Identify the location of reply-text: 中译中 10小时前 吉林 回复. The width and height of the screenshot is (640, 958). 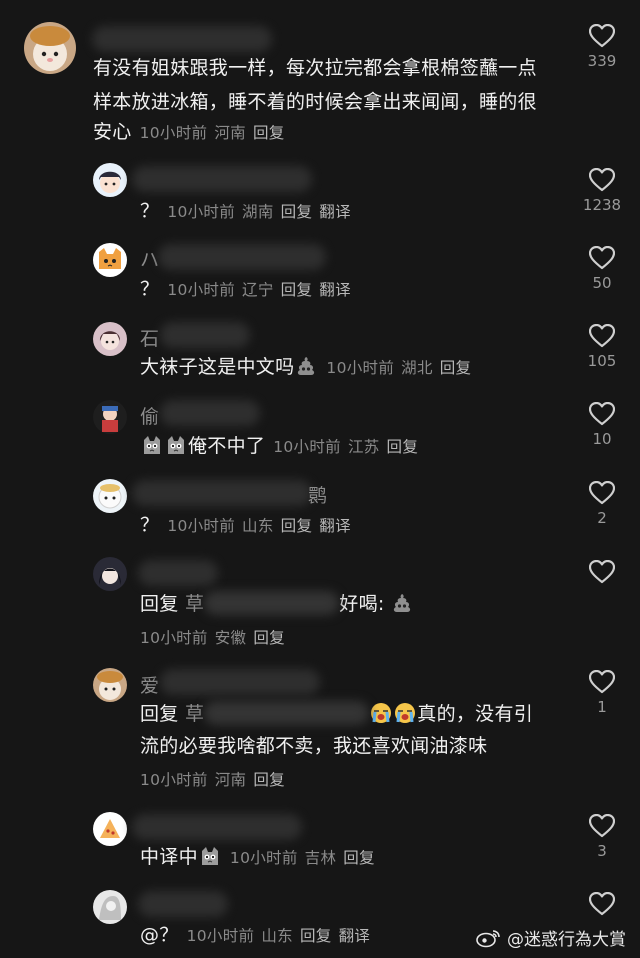
(257, 856).